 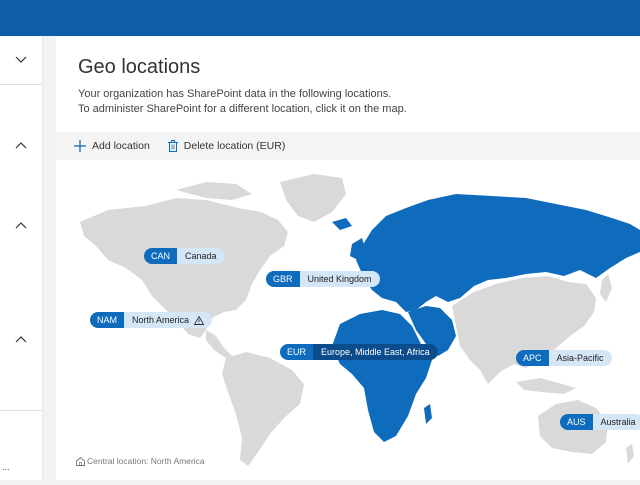 What do you see at coordinates (313, 198) in the screenshot?
I see `land-greenland` at bounding box center [313, 198].